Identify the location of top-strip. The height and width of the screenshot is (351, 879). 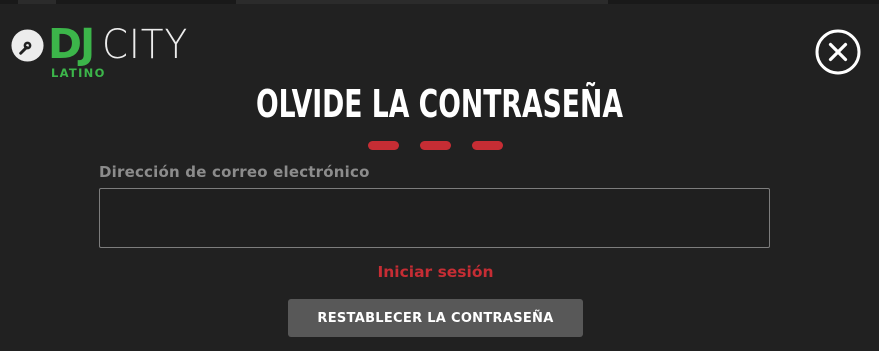
(439, 2).